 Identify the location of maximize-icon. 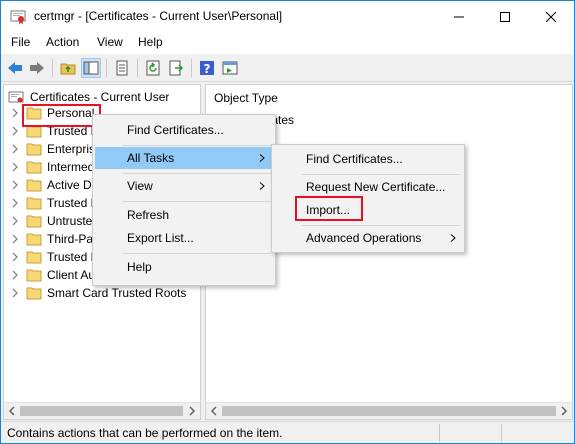
(505, 16).